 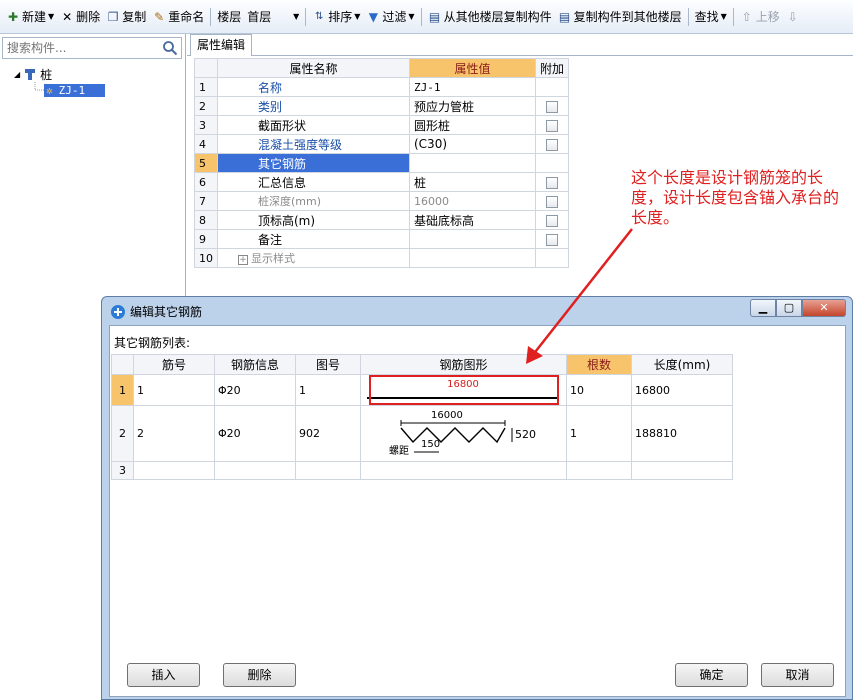 I want to click on rename-icon: ✎, so click(x=159, y=16).